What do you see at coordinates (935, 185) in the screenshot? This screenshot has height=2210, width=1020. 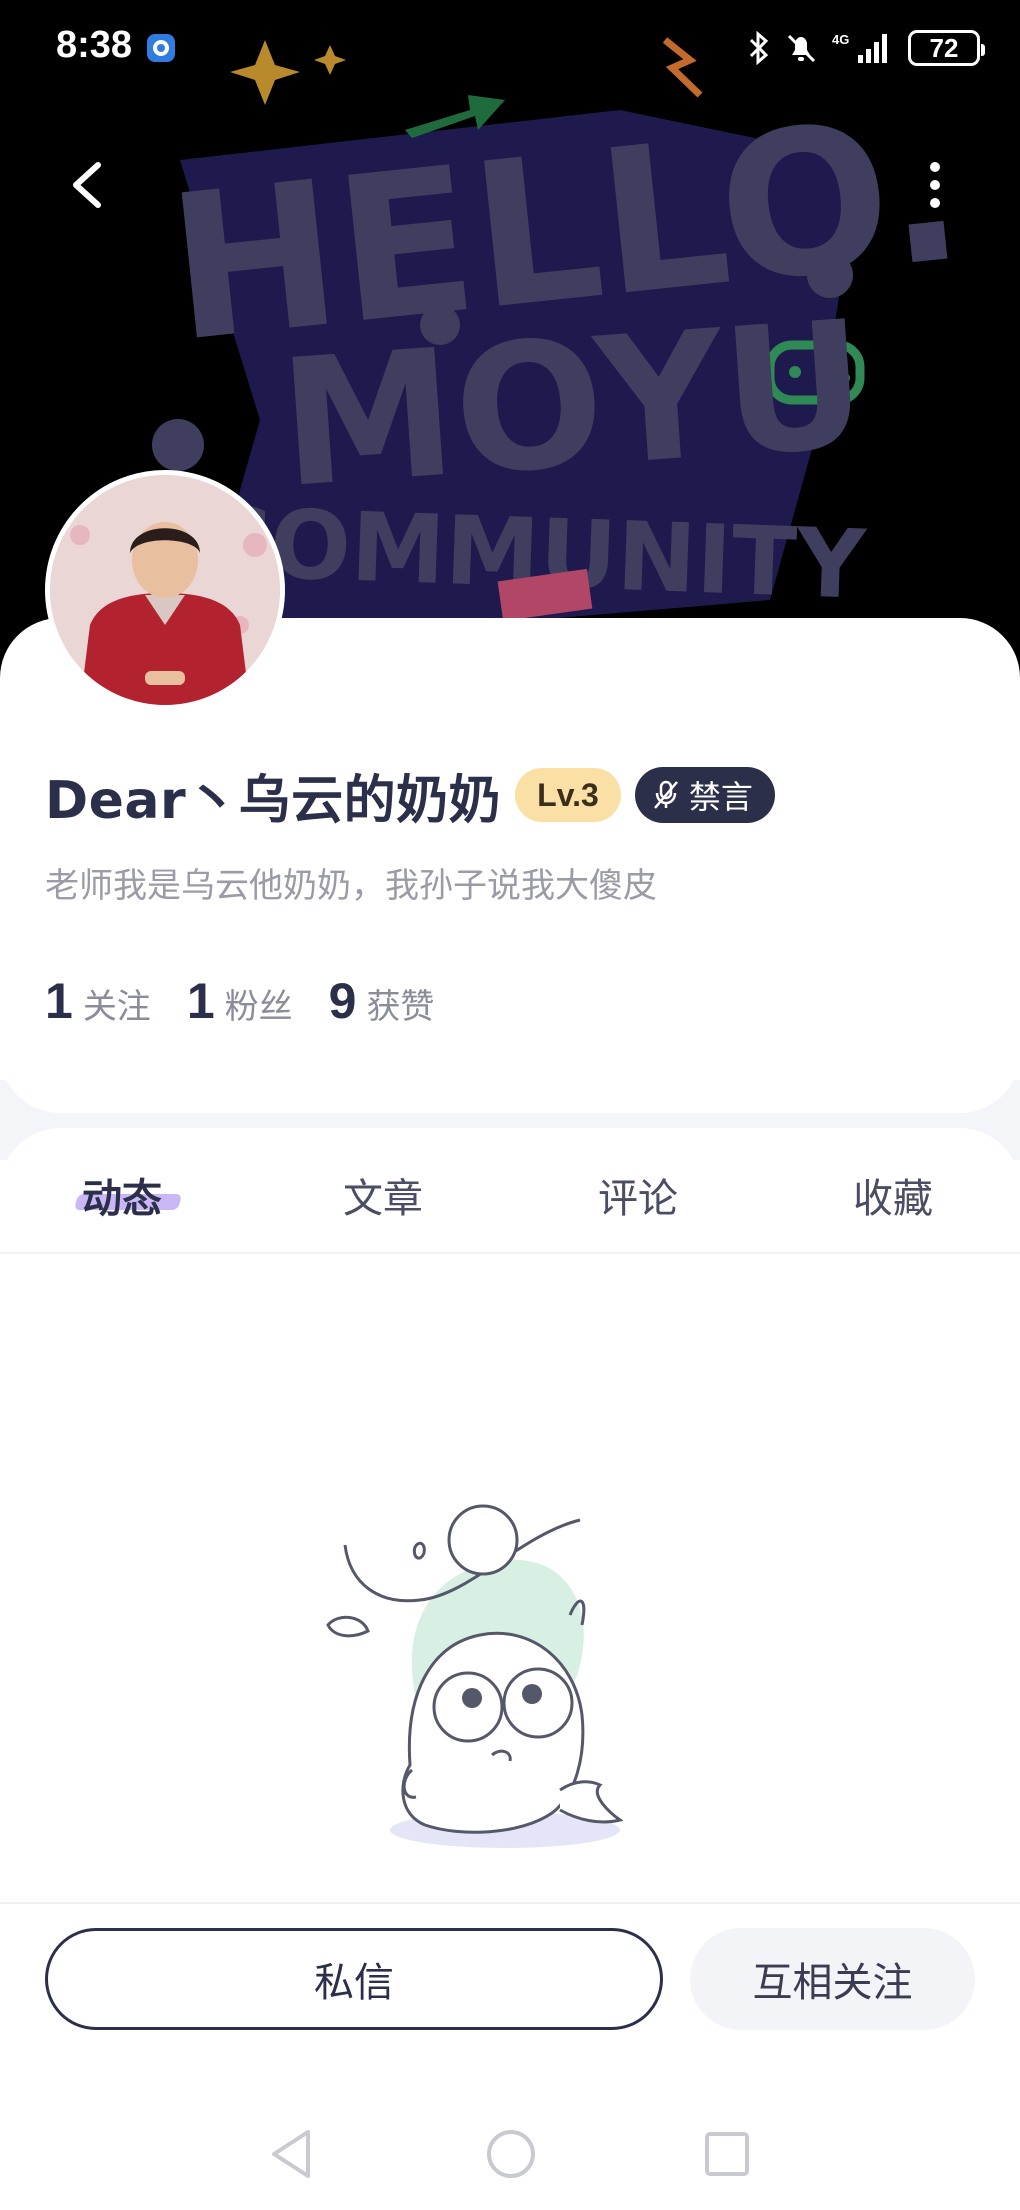 I see `more-options-icon` at bounding box center [935, 185].